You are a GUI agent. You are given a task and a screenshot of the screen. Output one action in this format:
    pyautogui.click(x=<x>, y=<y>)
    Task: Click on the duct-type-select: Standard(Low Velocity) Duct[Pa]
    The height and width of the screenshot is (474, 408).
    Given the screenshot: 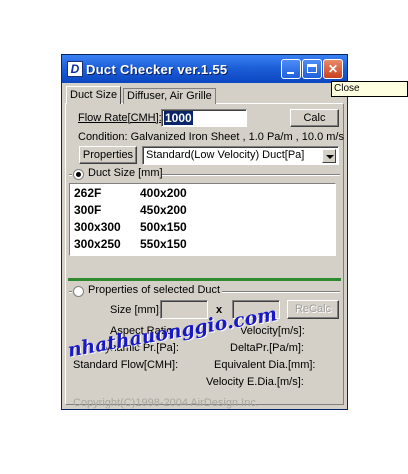 What is the action you would take?
    pyautogui.click(x=240, y=155)
    